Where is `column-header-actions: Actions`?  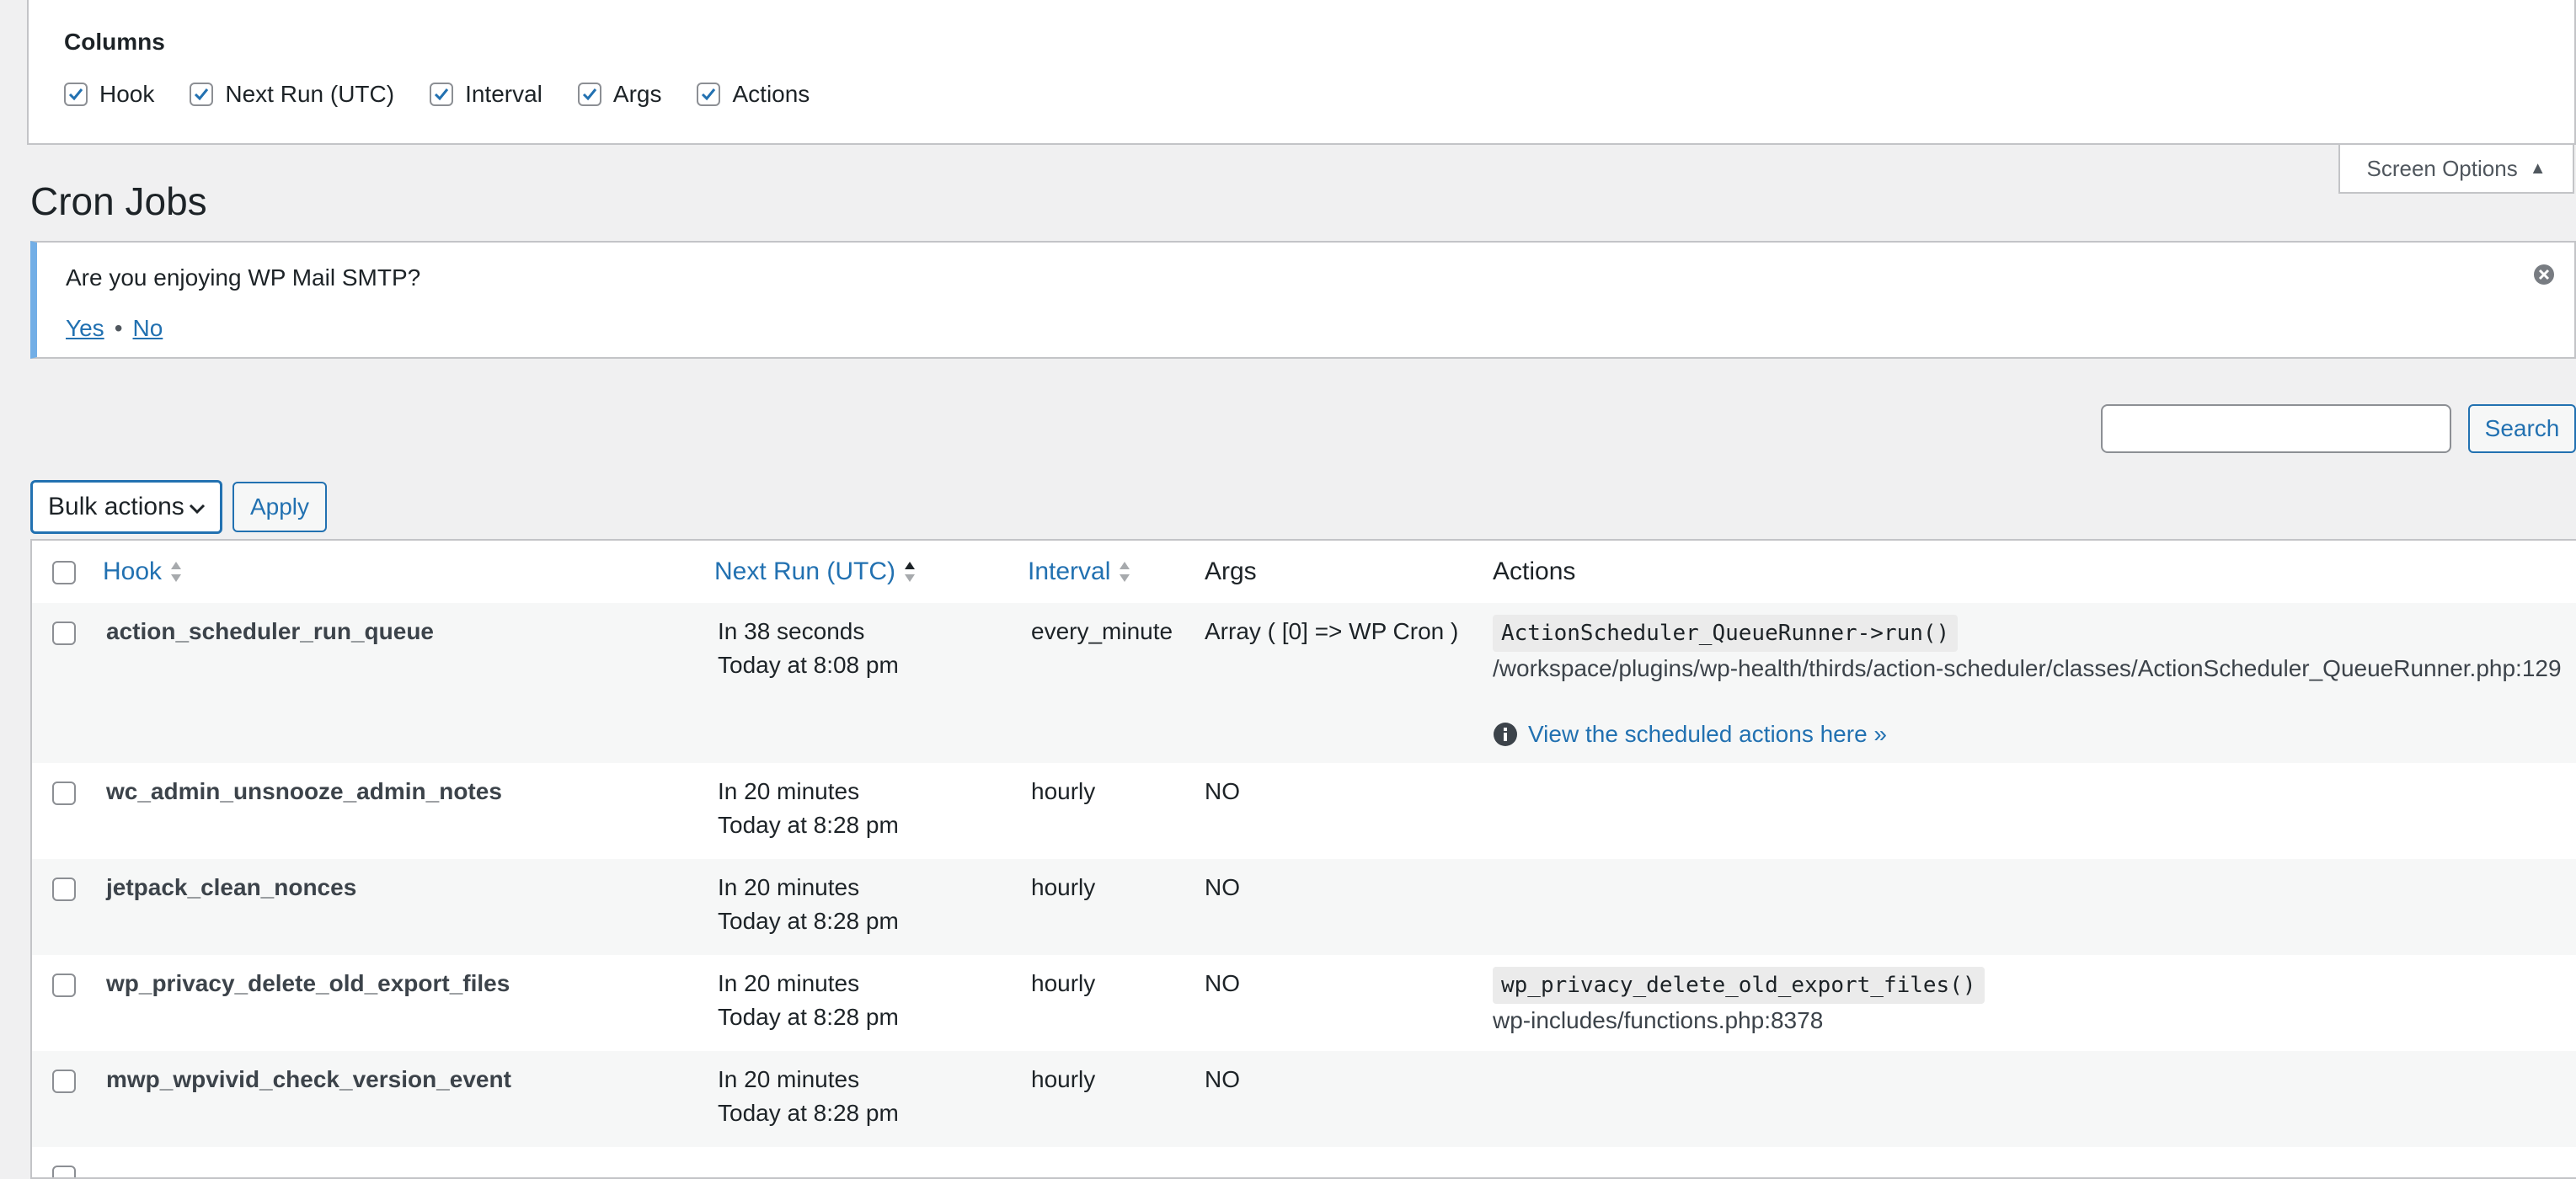
column-header-actions: Actions is located at coordinates (1534, 571).